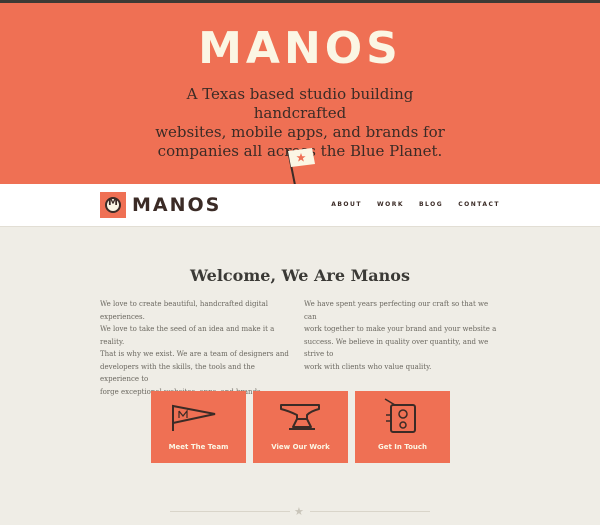 Image resolution: width=600 pixels, height=525 pixels. Describe the element at coordinates (346, 204) in the screenshot. I see `nav-link-about: ABOUT` at that location.